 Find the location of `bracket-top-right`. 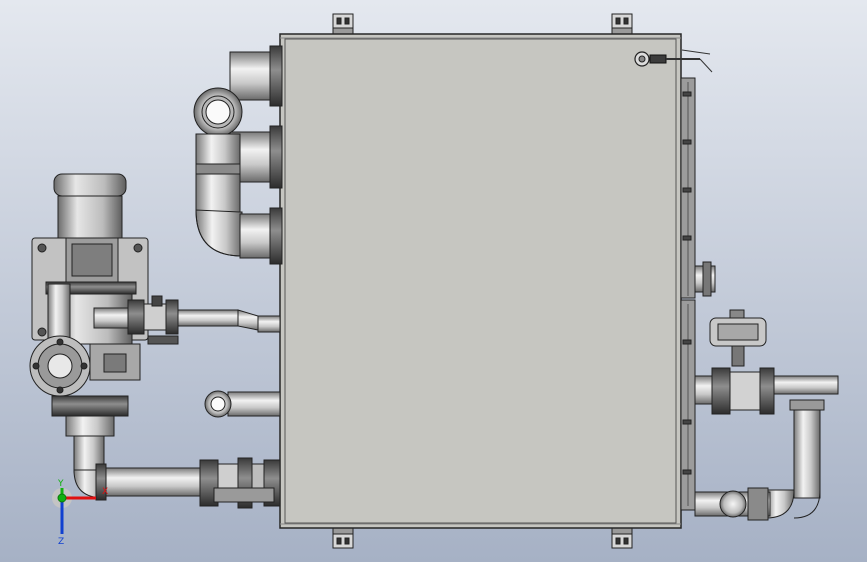

bracket-top-right is located at coordinates (622, 24).